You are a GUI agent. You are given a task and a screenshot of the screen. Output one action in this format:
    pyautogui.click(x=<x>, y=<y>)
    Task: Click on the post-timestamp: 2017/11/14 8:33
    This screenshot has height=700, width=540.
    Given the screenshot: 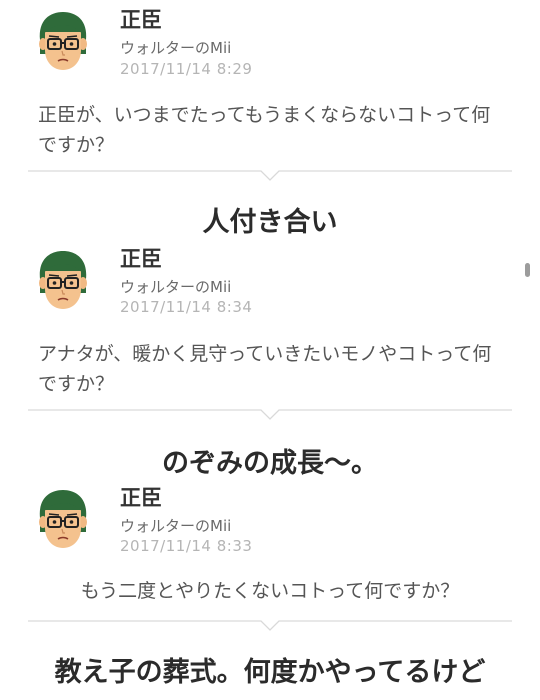 What is the action you would take?
    pyautogui.click(x=186, y=546)
    